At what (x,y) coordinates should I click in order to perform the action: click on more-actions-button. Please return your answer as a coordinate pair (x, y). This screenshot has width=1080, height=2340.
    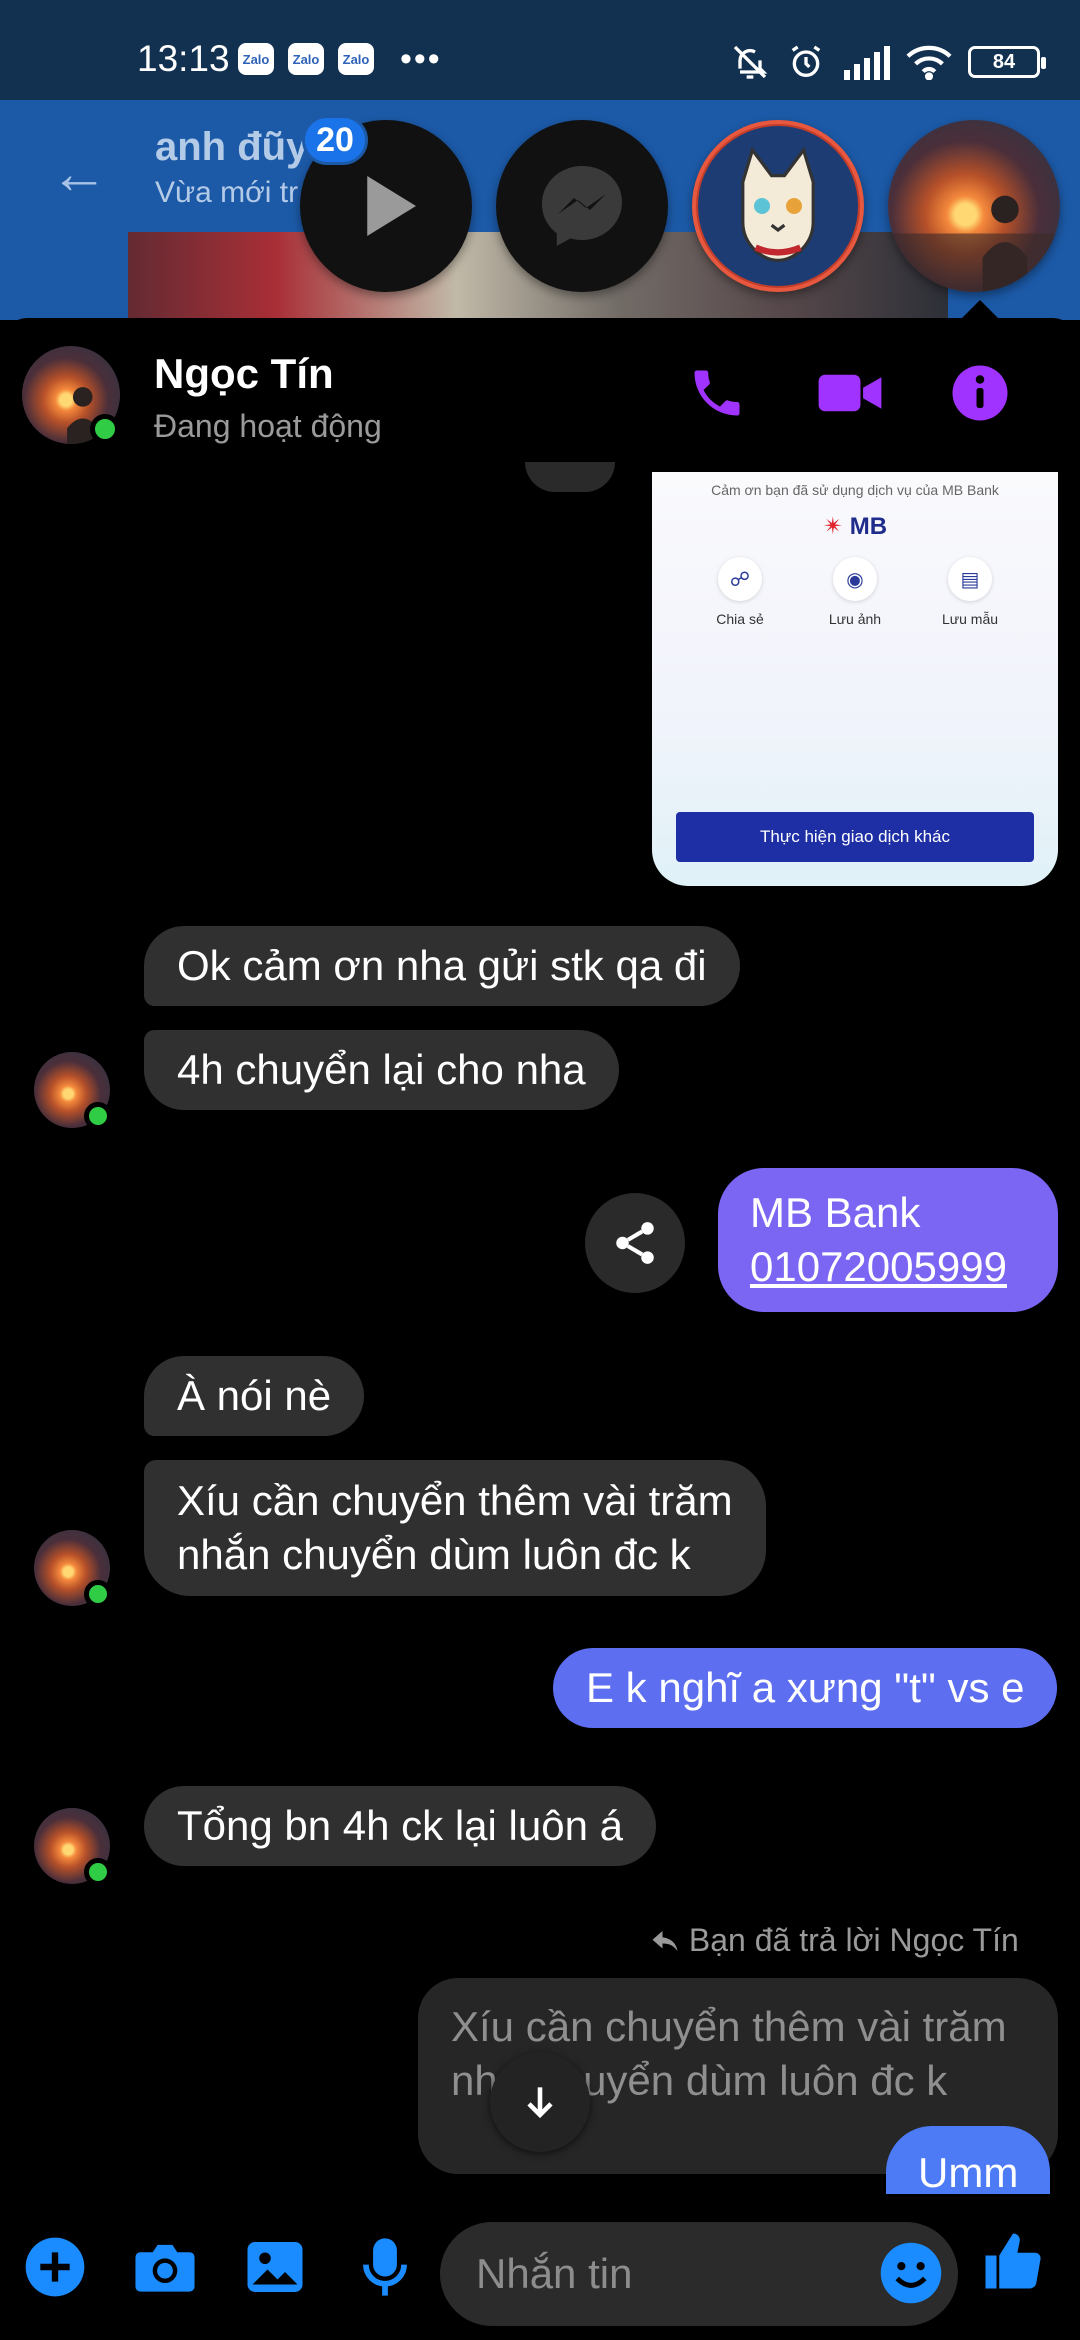
    Looking at the image, I should click on (55, 2267).